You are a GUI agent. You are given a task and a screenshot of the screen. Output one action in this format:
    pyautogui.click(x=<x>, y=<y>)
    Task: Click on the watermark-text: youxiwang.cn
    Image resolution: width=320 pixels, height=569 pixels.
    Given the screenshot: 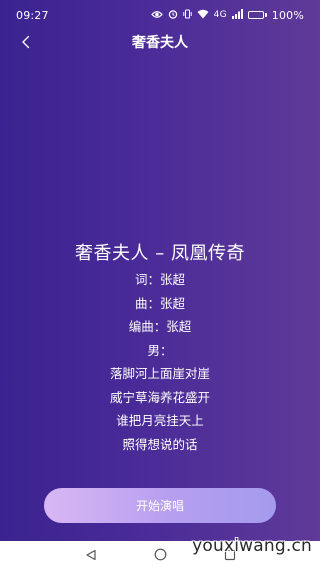 What is the action you would take?
    pyautogui.click(x=252, y=546)
    